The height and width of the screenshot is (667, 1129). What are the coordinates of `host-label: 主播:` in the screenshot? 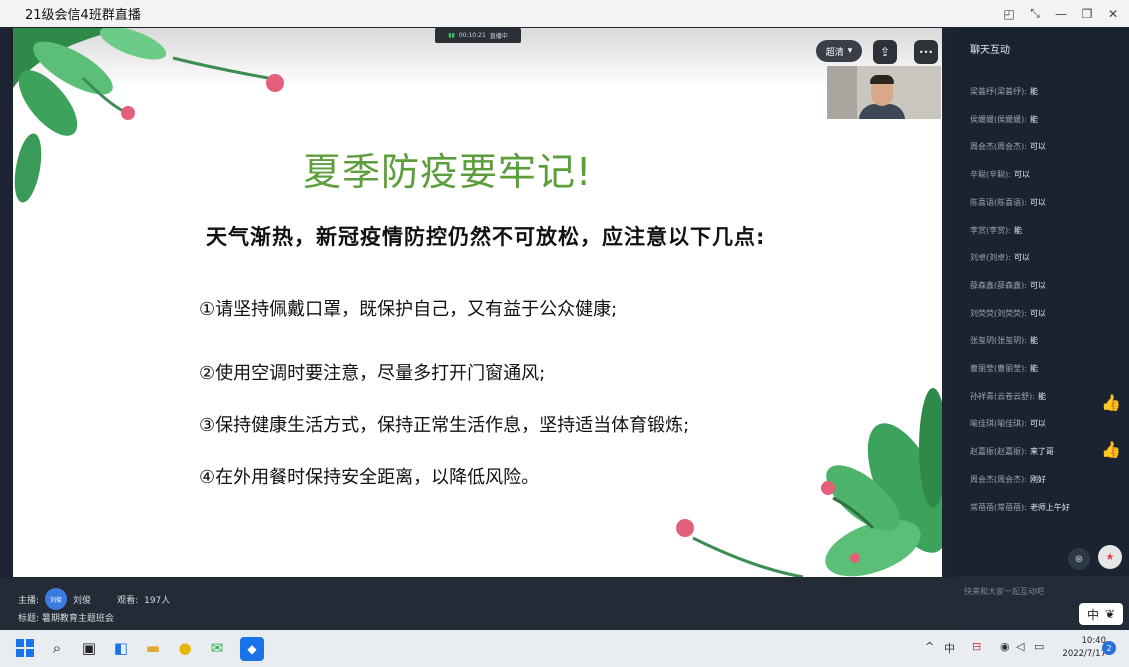 It's located at (29, 600).